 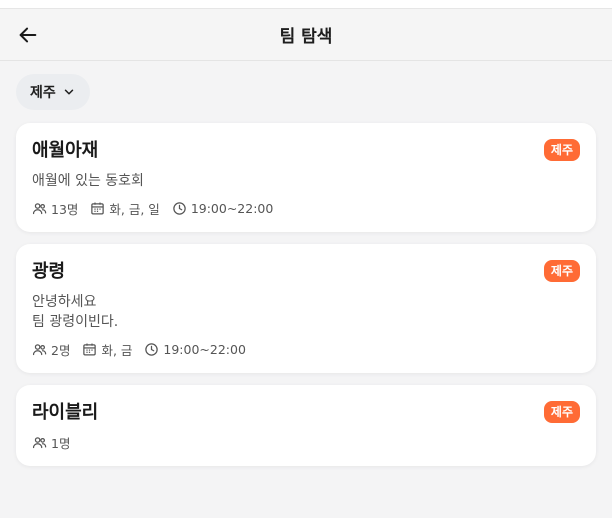 I want to click on team-card: 라이블리 제주 1명, so click(x=306, y=425).